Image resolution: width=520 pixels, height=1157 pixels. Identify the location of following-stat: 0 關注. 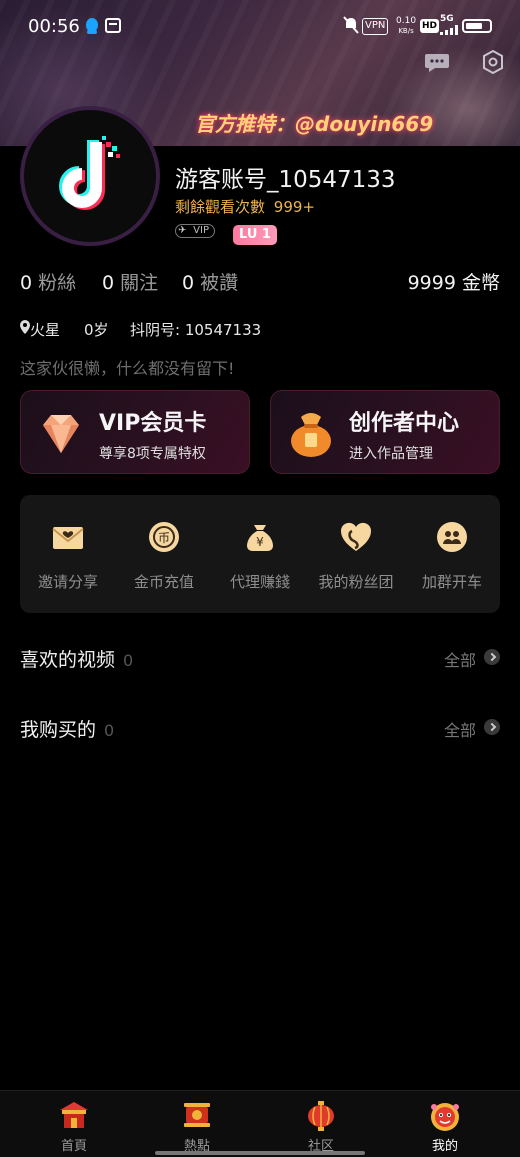
(130, 281).